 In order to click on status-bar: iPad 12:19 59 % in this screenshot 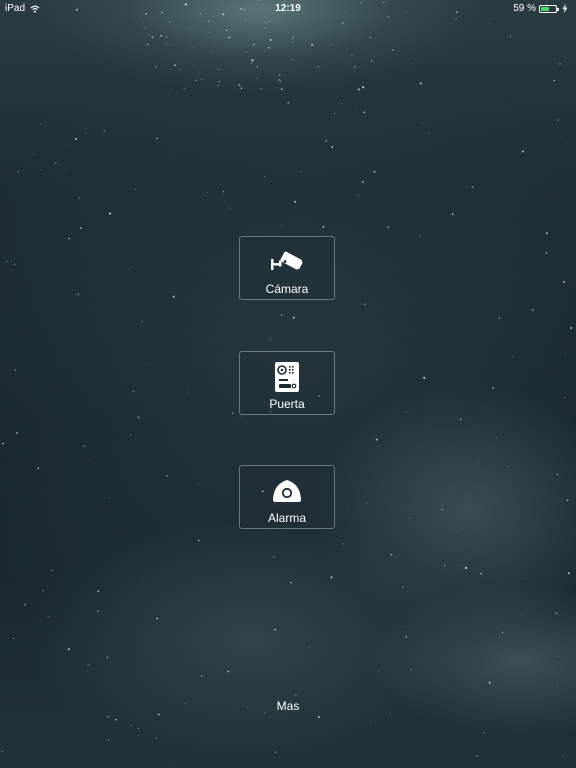, I will do `click(288, 9)`.